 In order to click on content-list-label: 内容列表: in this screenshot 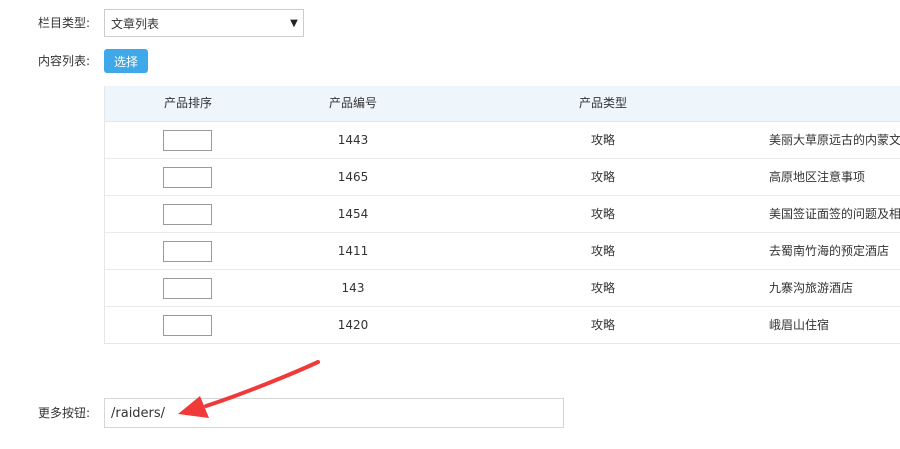, I will do `click(64, 61)`.